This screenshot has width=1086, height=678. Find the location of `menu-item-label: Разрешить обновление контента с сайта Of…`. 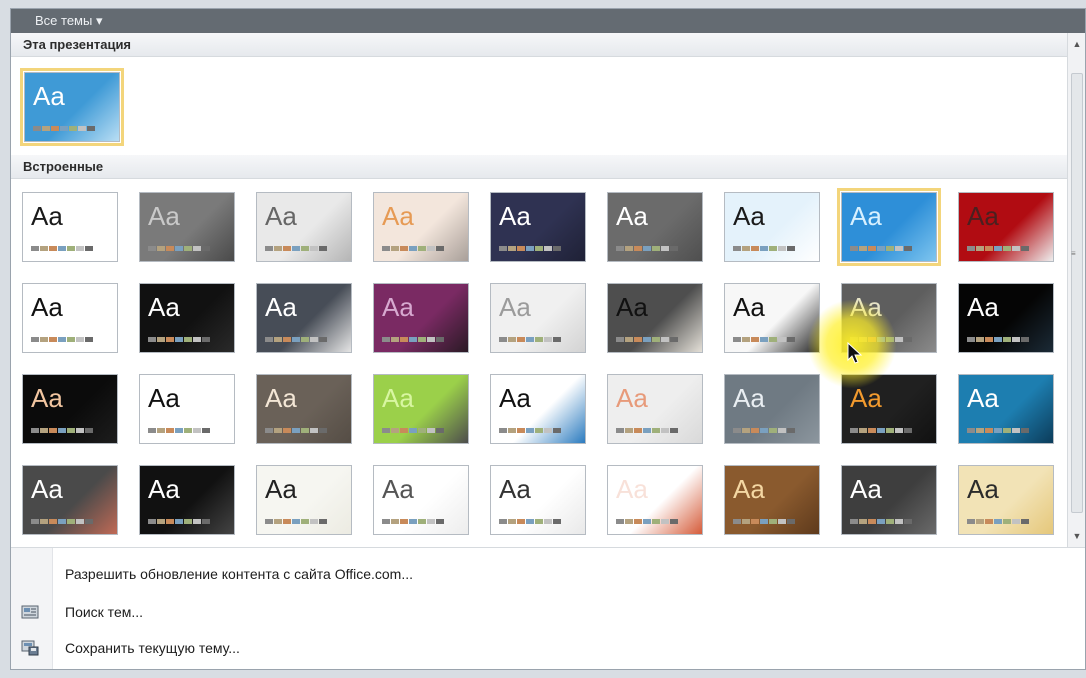

menu-item-label: Разрешить обновление контента с сайта Of… is located at coordinates (239, 574).